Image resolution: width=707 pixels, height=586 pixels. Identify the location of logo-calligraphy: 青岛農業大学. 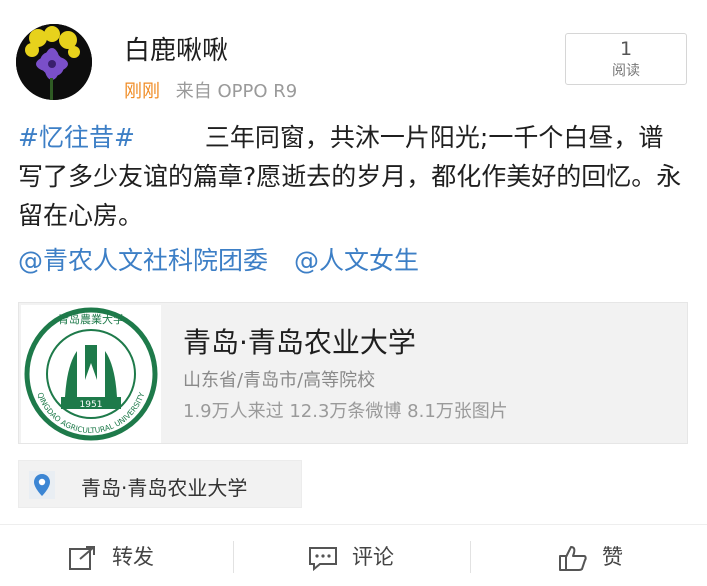
(91, 319).